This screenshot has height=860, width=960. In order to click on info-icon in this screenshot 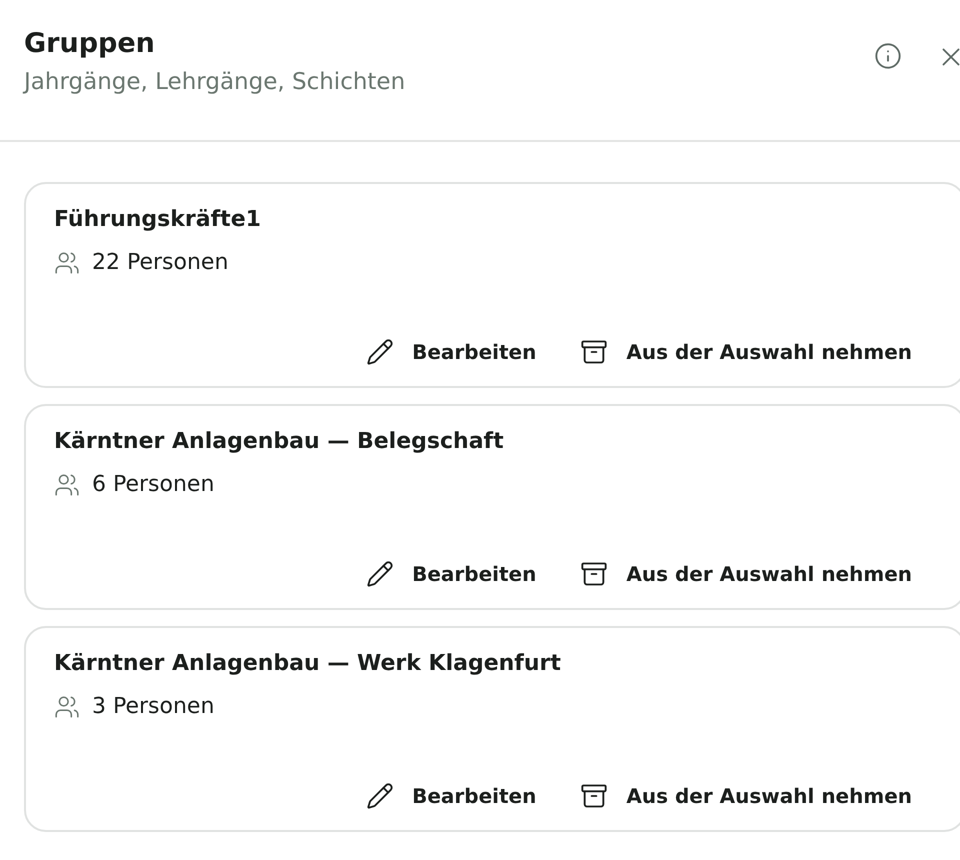, I will do `click(888, 56)`.